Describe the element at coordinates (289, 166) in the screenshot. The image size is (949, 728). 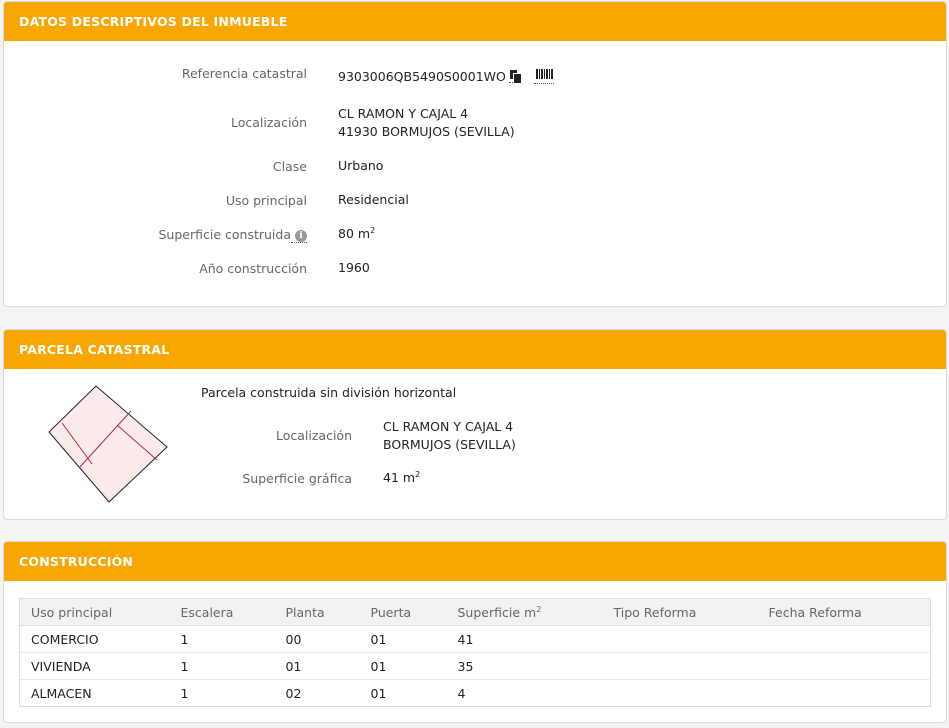
I see `clase-label: Clase` at that location.